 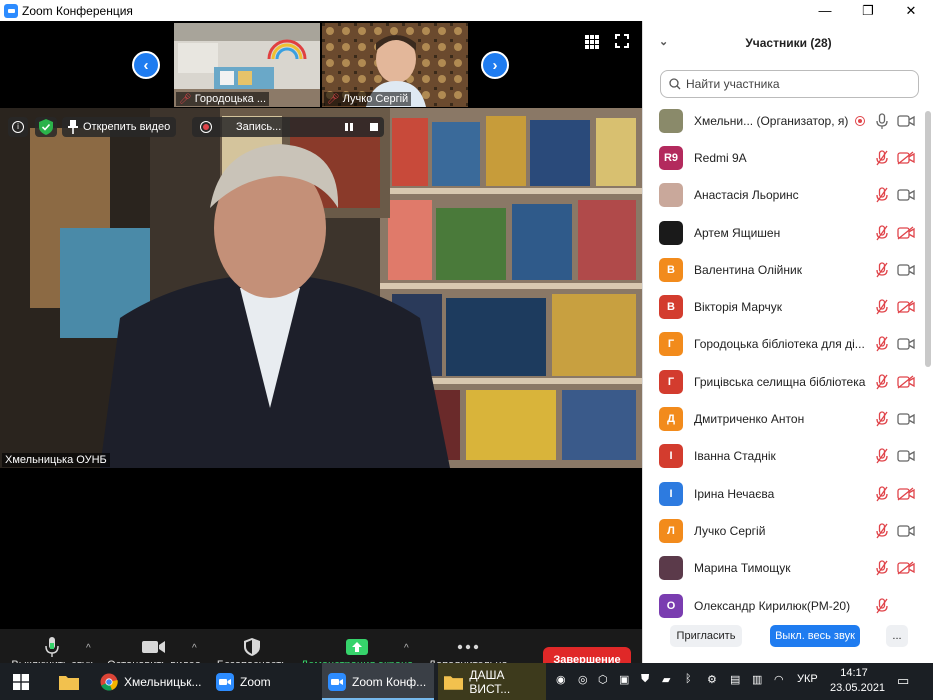 I want to click on participant-row: О Олександр Кирилюк(РМ-20), so click(x=783, y=605).